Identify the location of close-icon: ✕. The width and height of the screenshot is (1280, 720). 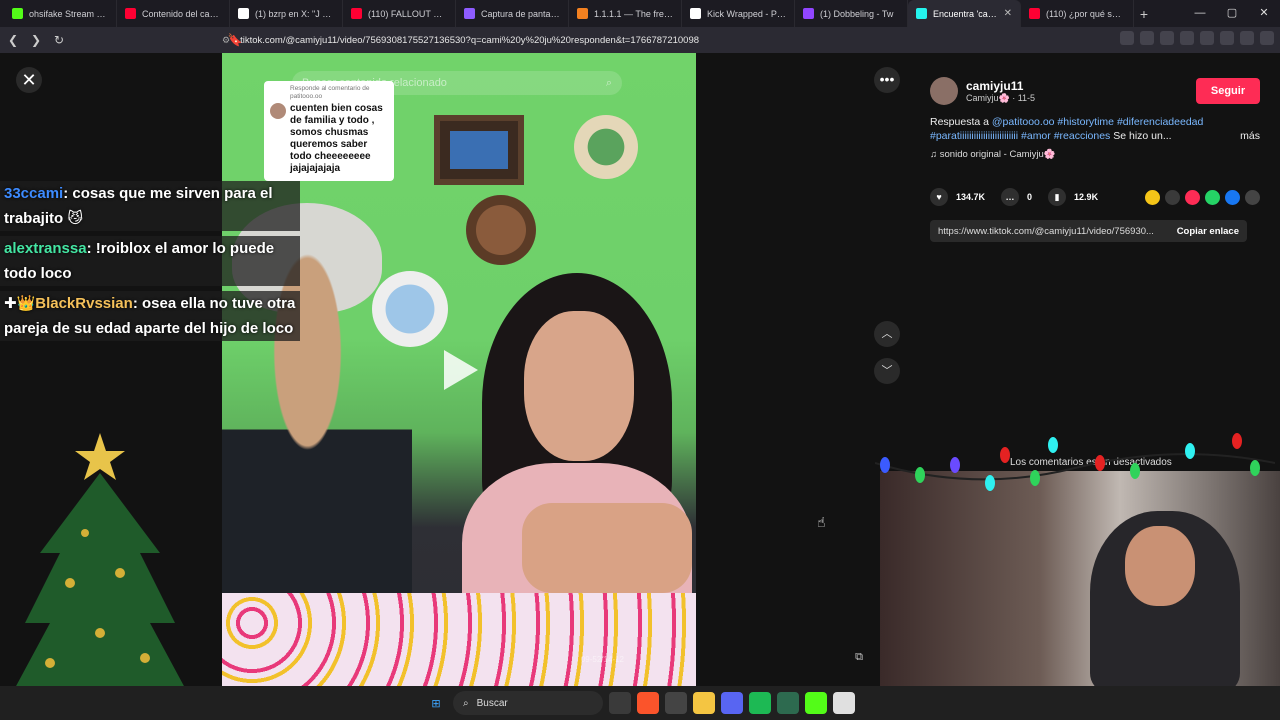
(29, 80).